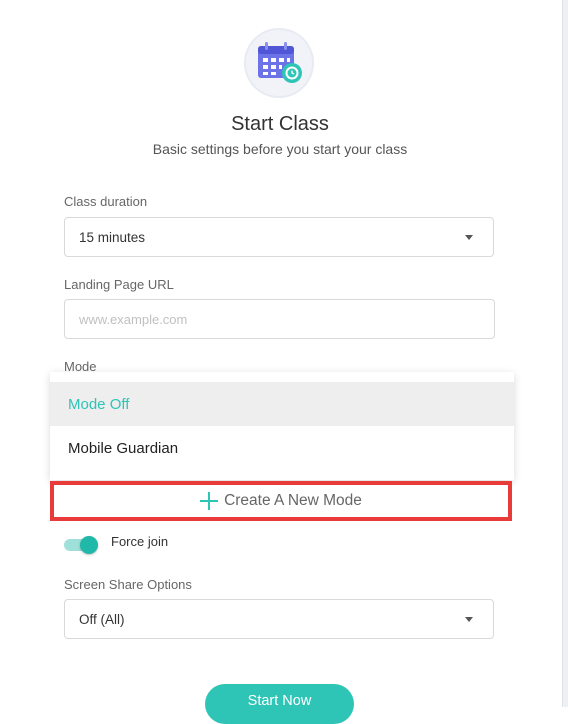 The image size is (568, 724). I want to click on landing-page-input, so click(279, 319).